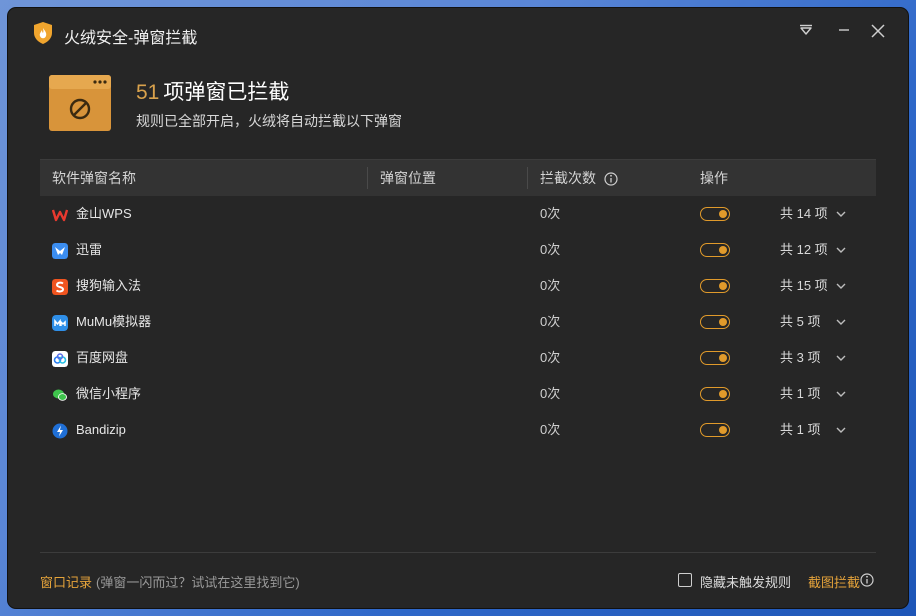  I want to click on rule-count: 共 12 项, so click(804, 249).